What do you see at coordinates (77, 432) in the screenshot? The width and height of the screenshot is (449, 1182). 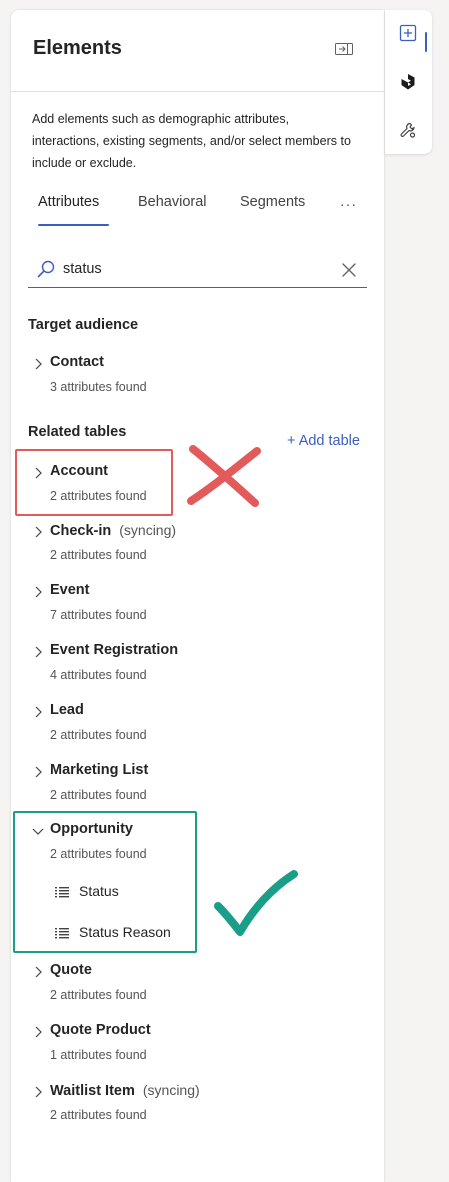 I see `related-tables-heading: Related tables` at bounding box center [77, 432].